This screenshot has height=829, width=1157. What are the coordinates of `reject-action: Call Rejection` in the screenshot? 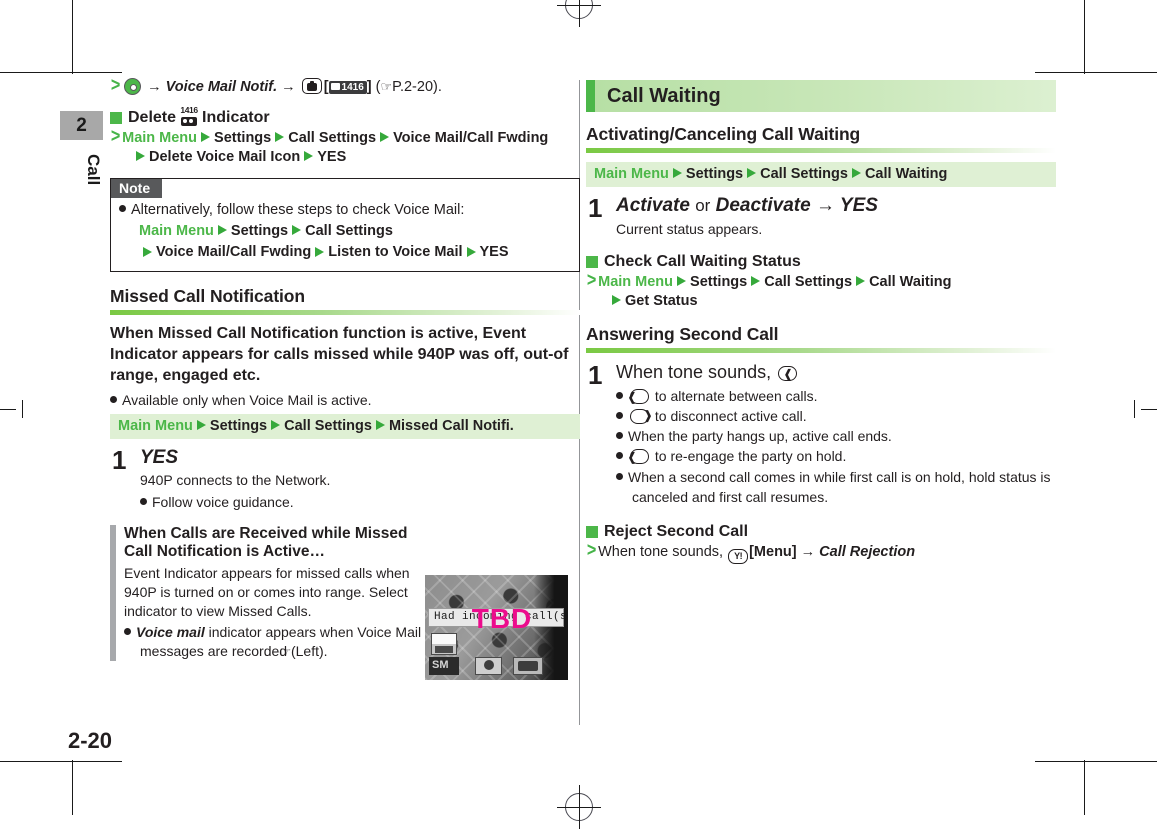 It's located at (867, 552).